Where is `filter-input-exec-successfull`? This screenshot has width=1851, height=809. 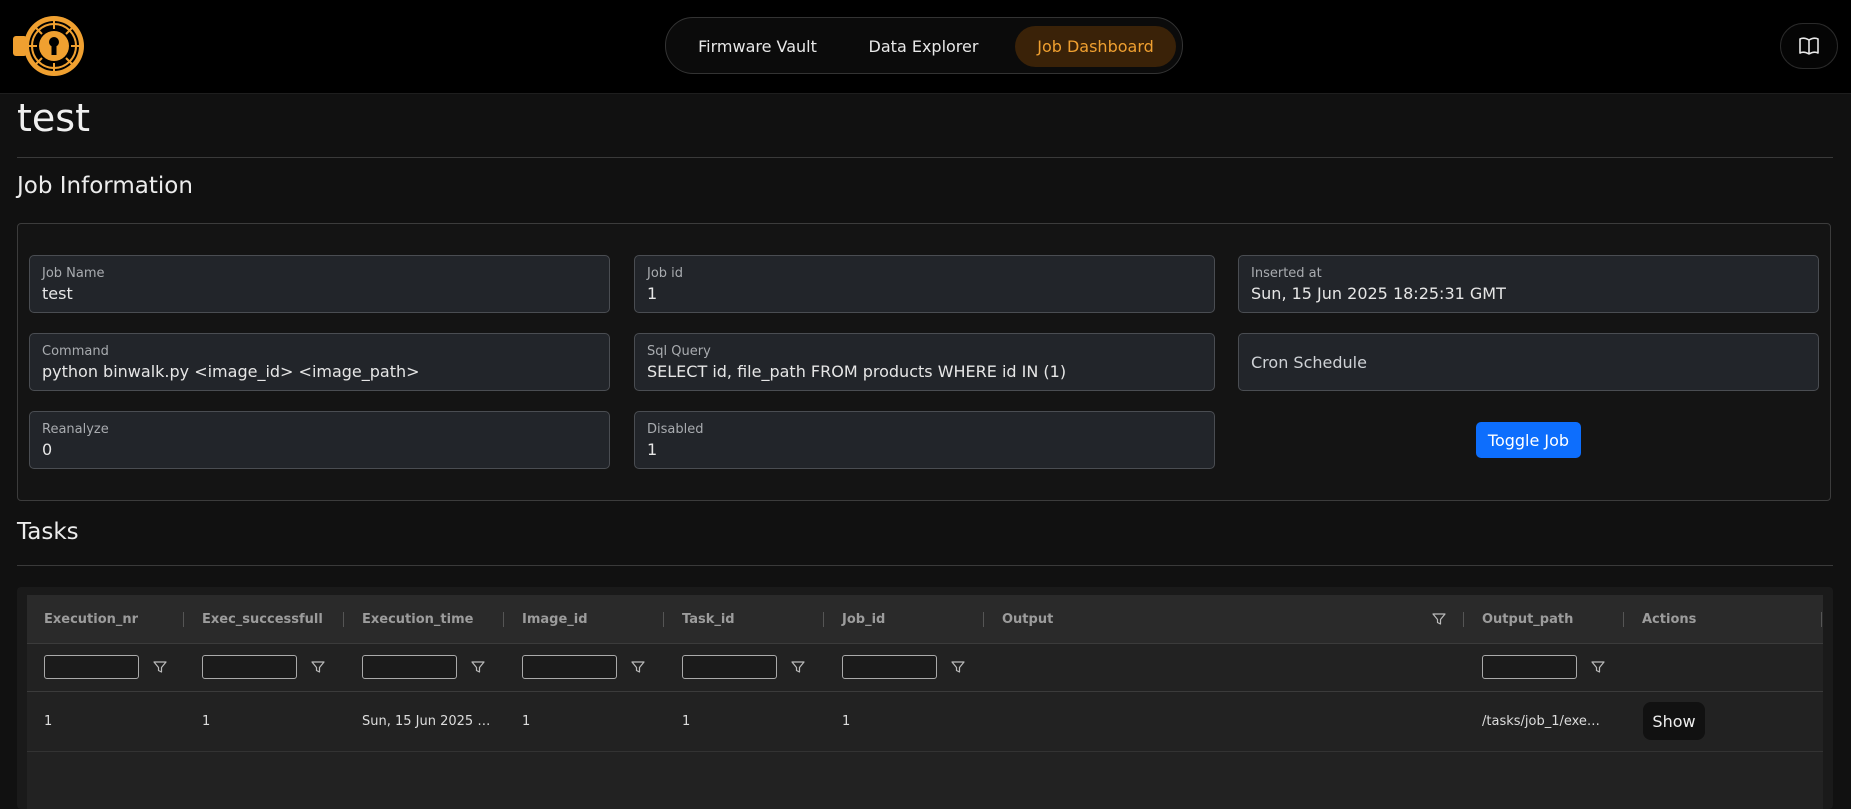
filter-input-exec-successfull is located at coordinates (249, 667).